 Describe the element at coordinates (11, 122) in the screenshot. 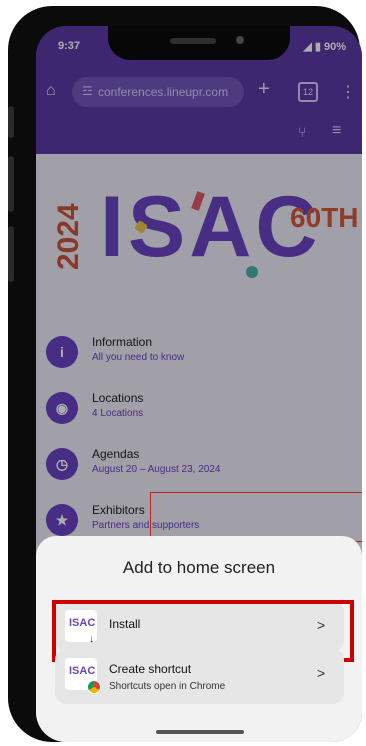

I see `side-button-top` at that location.